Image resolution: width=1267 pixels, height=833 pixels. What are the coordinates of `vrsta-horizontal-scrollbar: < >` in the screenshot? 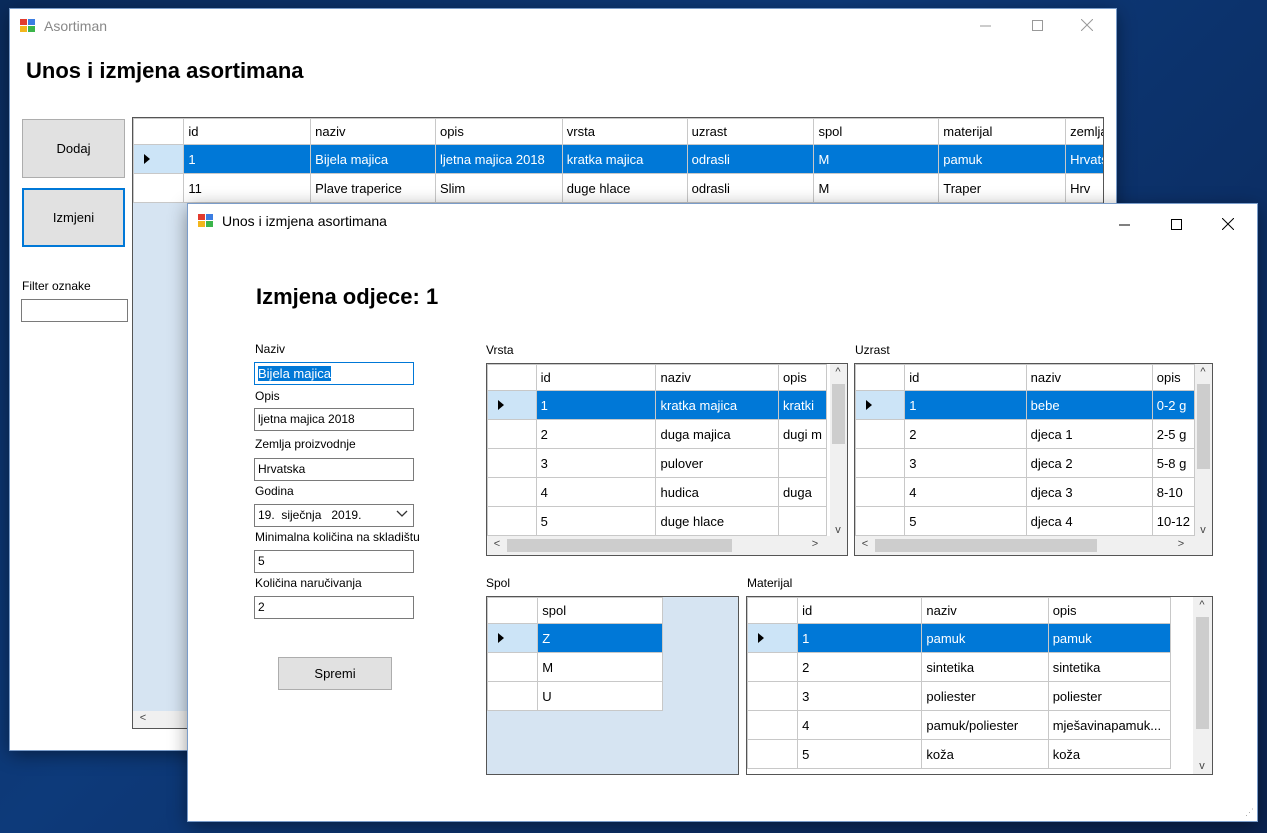 It's located at (667, 545).